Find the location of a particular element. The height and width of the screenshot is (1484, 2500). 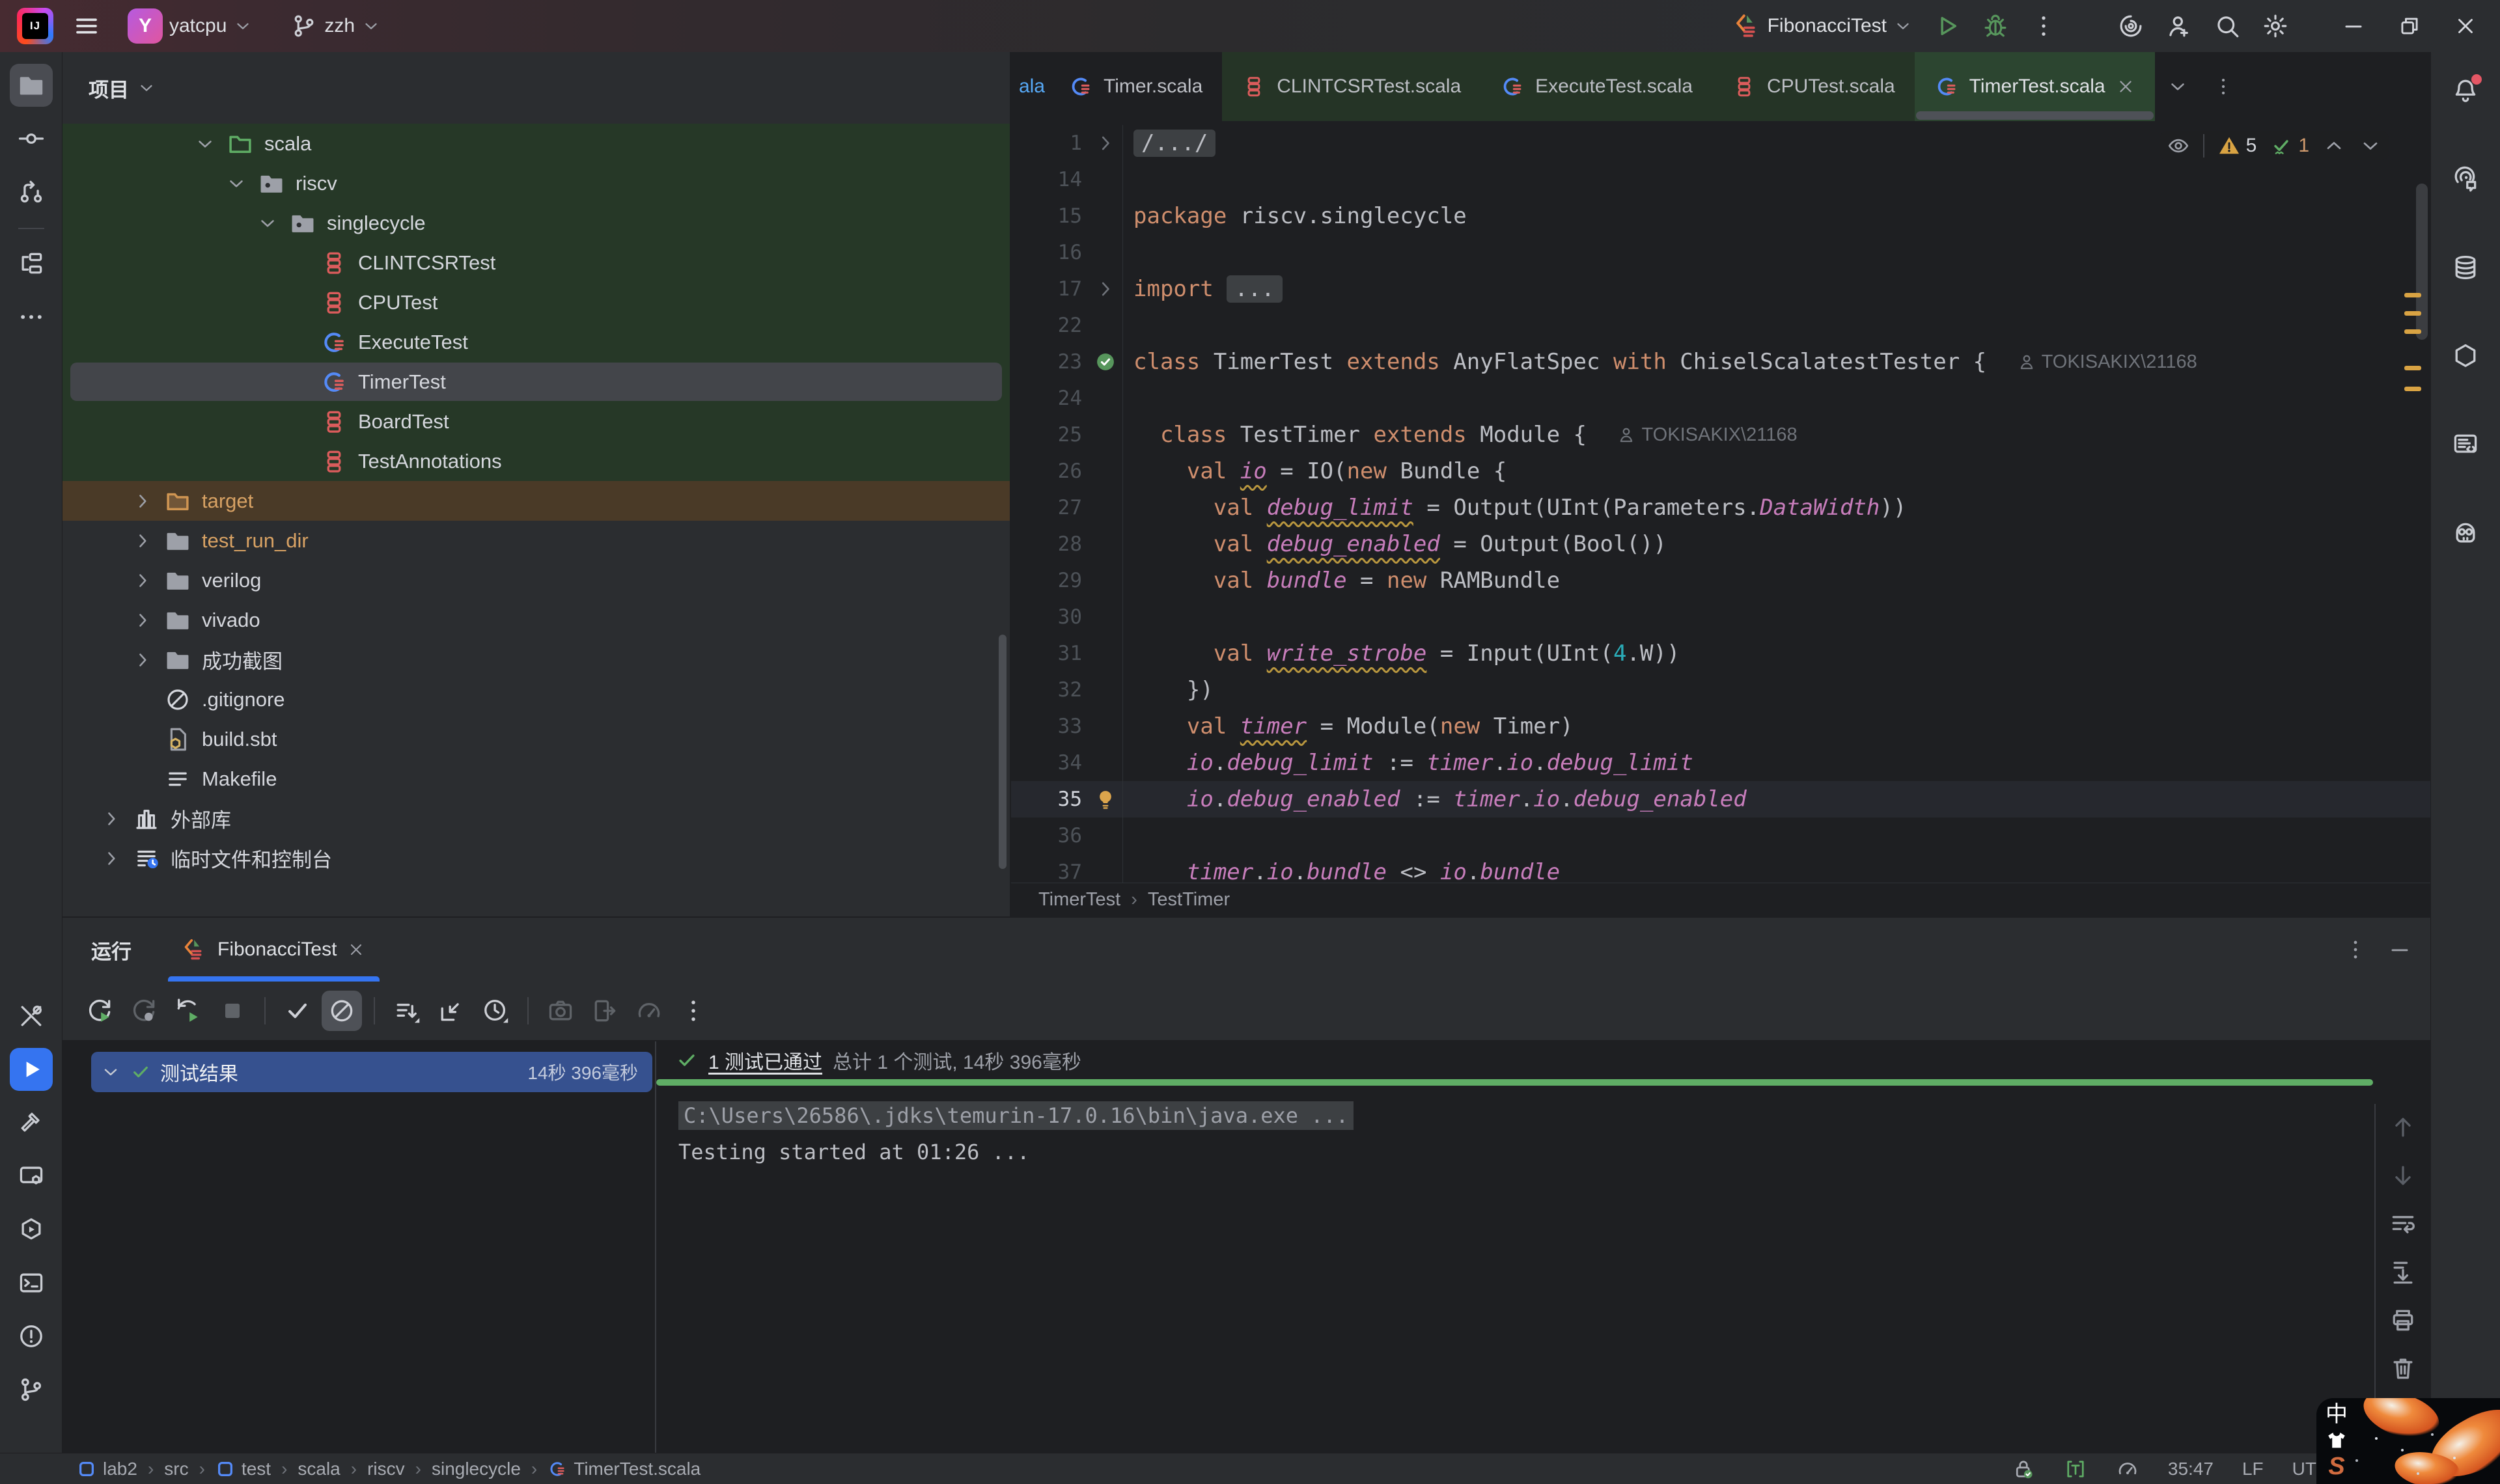

main-menu-button is located at coordinates (86, 26).